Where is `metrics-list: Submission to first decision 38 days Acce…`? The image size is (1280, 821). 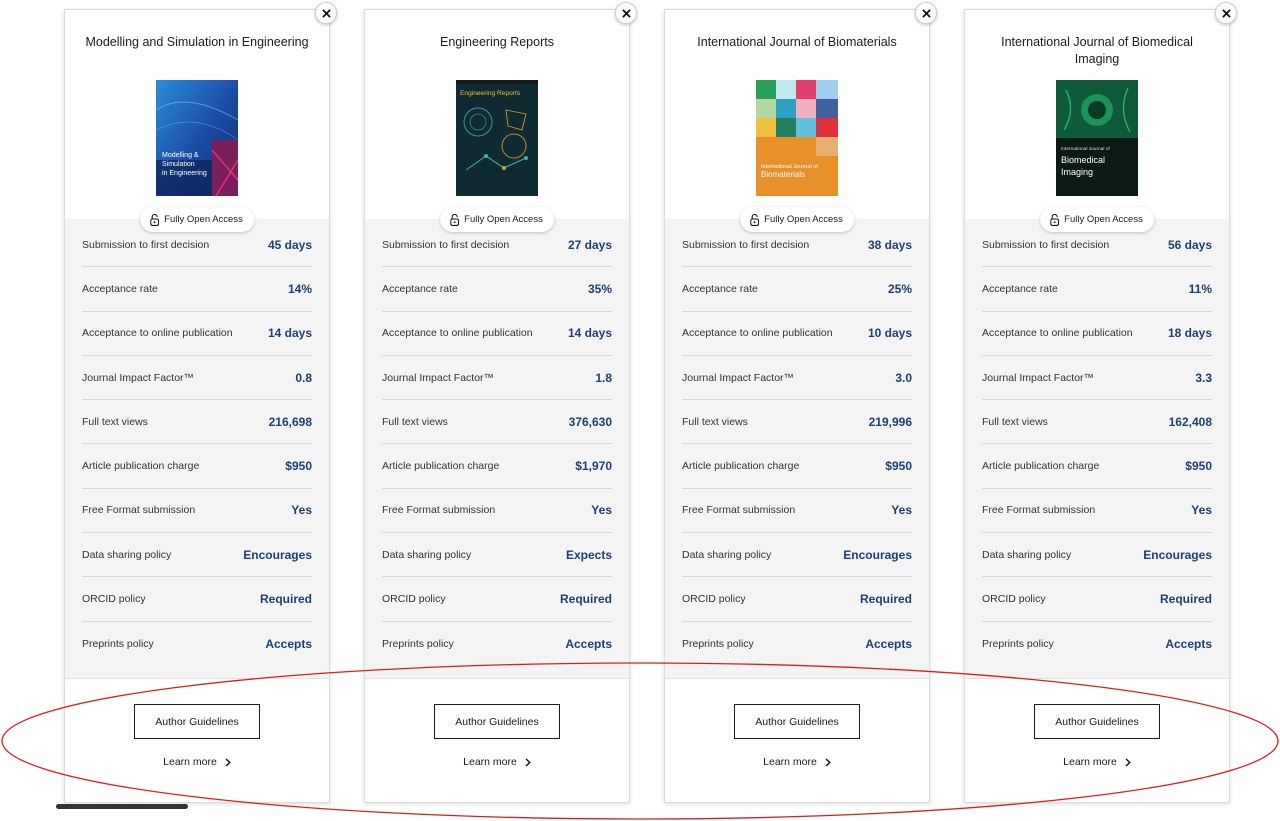 metrics-list: Submission to first decision 38 days Acce… is located at coordinates (797, 444).